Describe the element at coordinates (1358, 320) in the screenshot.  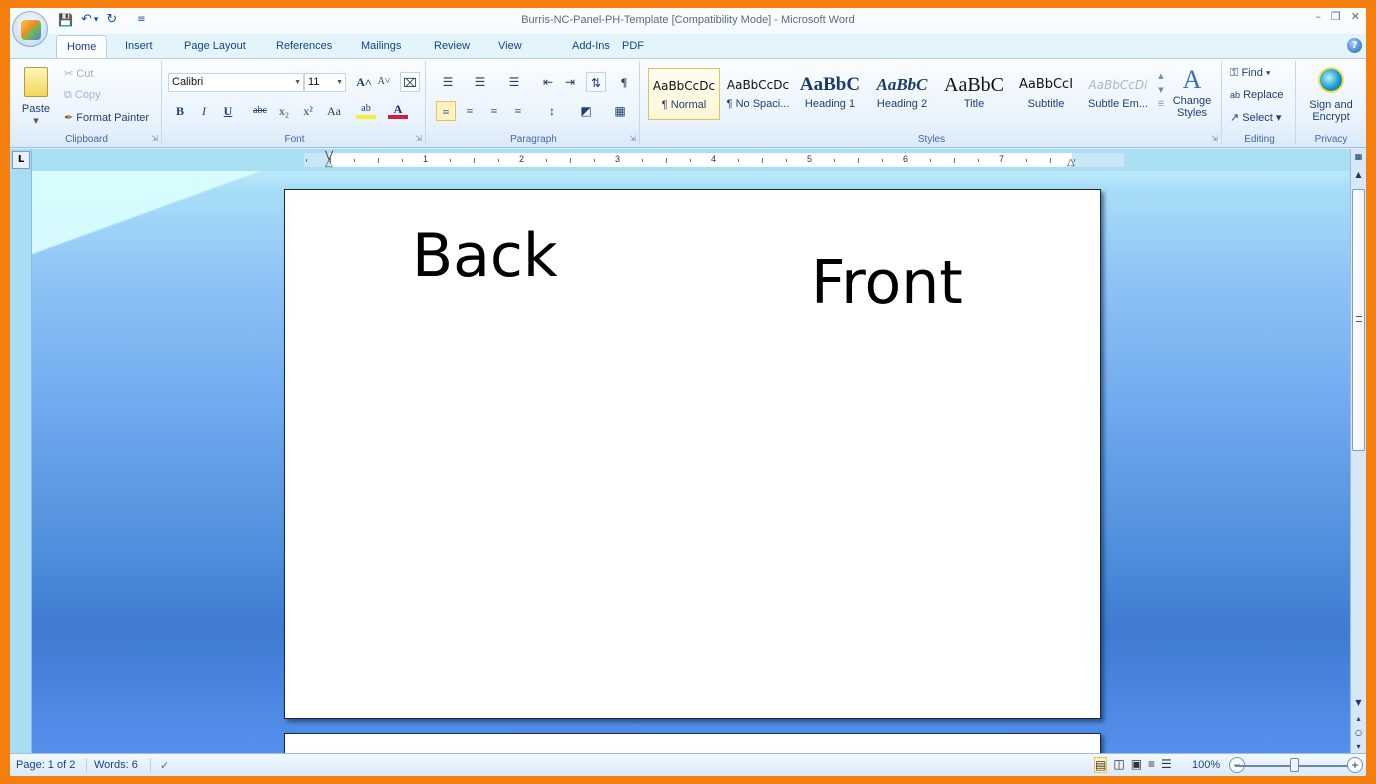
I see `scrollbar-thumb` at that location.